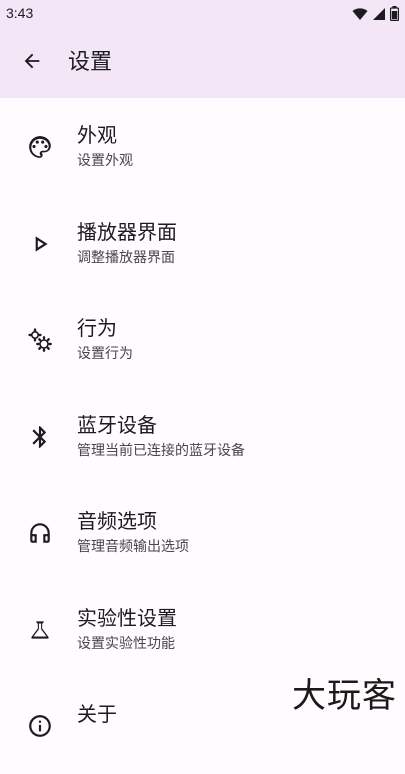 Image resolution: width=405 pixels, height=774 pixels. I want to click on setting-title: 音频选项, so click(117, 521).